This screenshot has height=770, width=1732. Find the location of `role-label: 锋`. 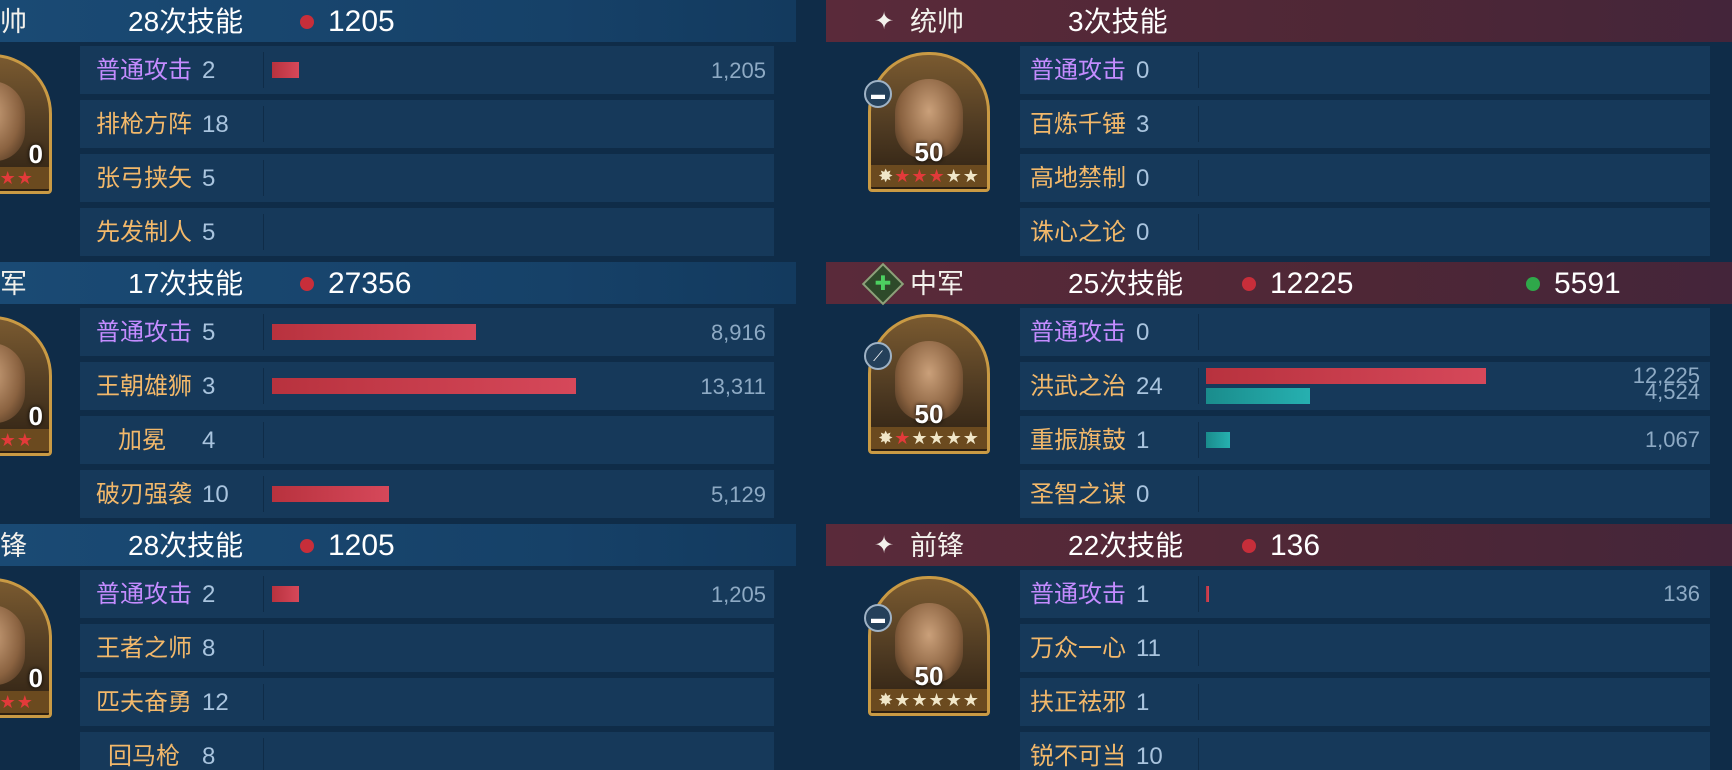

role-label: 锋 is located at coordinates (13, 546).